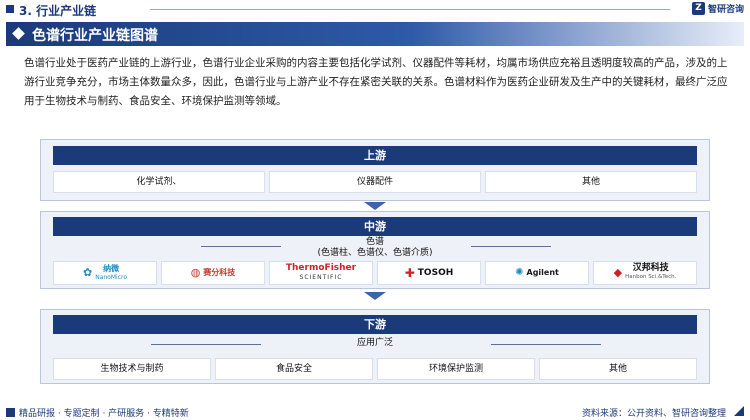 The image size is (750, 420). I want to click on logo-text: ThermoFisher, so click(321, 268).